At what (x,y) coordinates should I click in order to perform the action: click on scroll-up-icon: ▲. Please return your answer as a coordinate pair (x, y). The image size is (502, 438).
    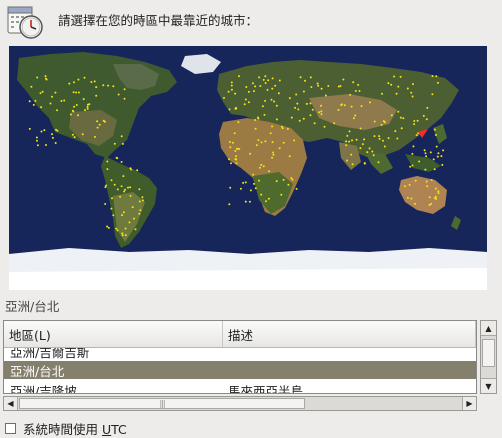
    Looking at the image, I should click on (488, 328).